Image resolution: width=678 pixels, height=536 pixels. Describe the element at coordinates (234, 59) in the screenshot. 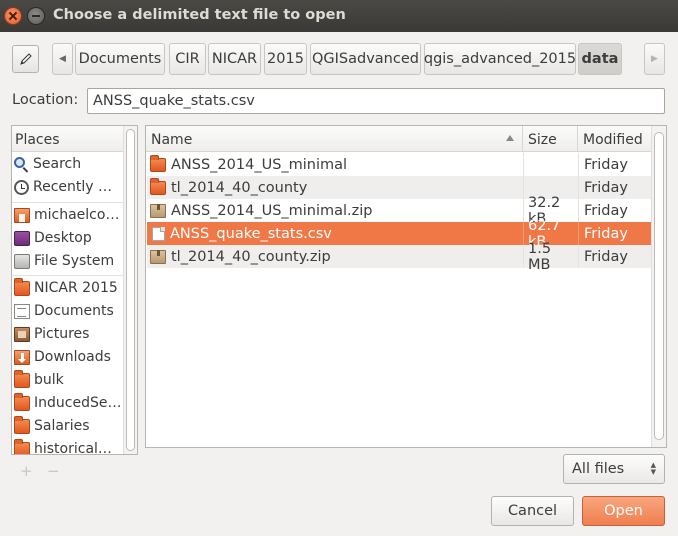

I see `crumb-nicar: NICAR` at that location.